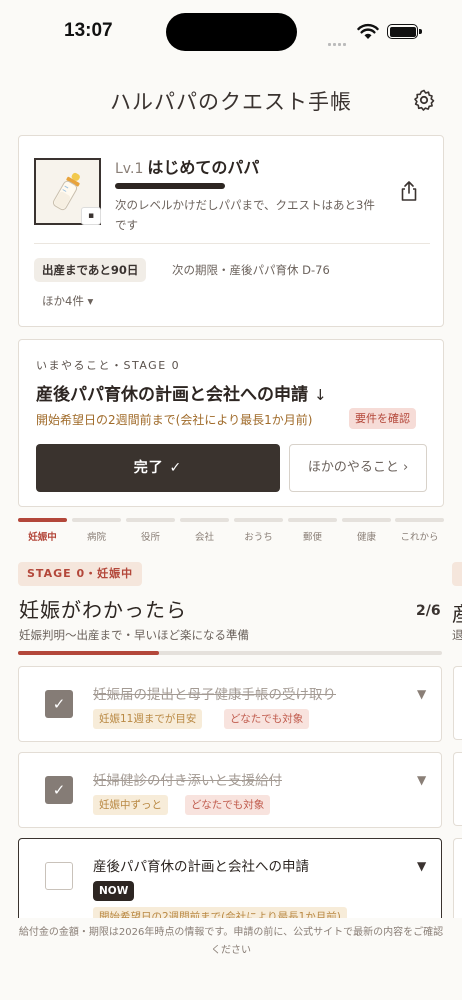 The image size is (462, 1000). I want to click on current-quest-label: いまやること・STAGE 0, so click(108, 365).